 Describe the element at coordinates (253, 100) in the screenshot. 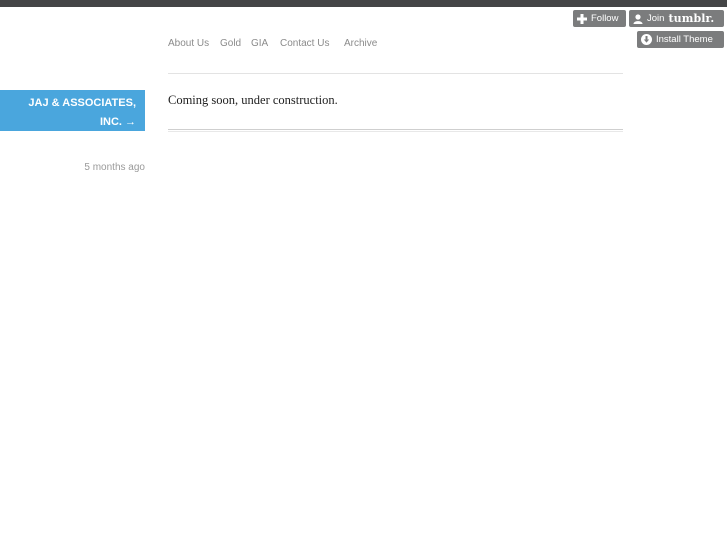

I see `post-body: Coming soon, under construction.` at that location.